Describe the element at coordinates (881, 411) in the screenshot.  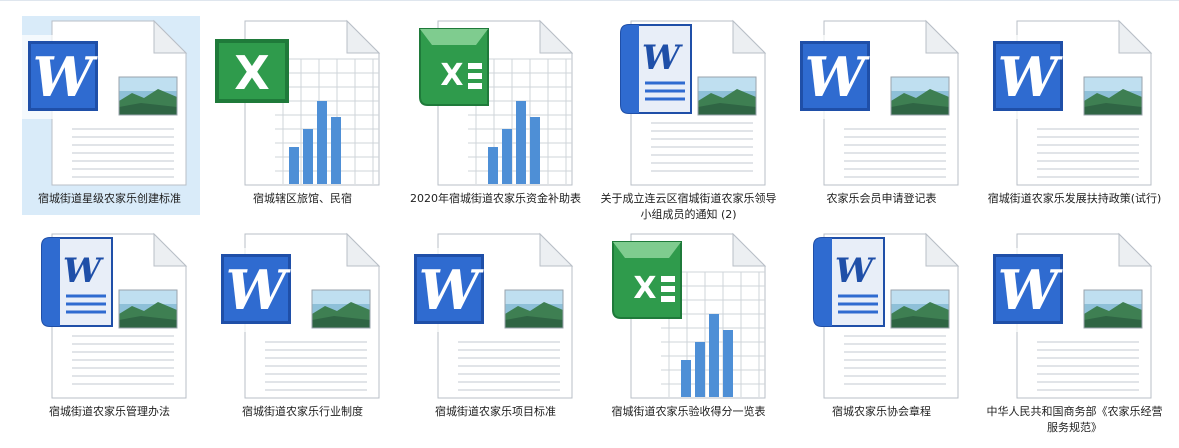
I see `file-name-label: 宿城农家乐协会章程` at that location.